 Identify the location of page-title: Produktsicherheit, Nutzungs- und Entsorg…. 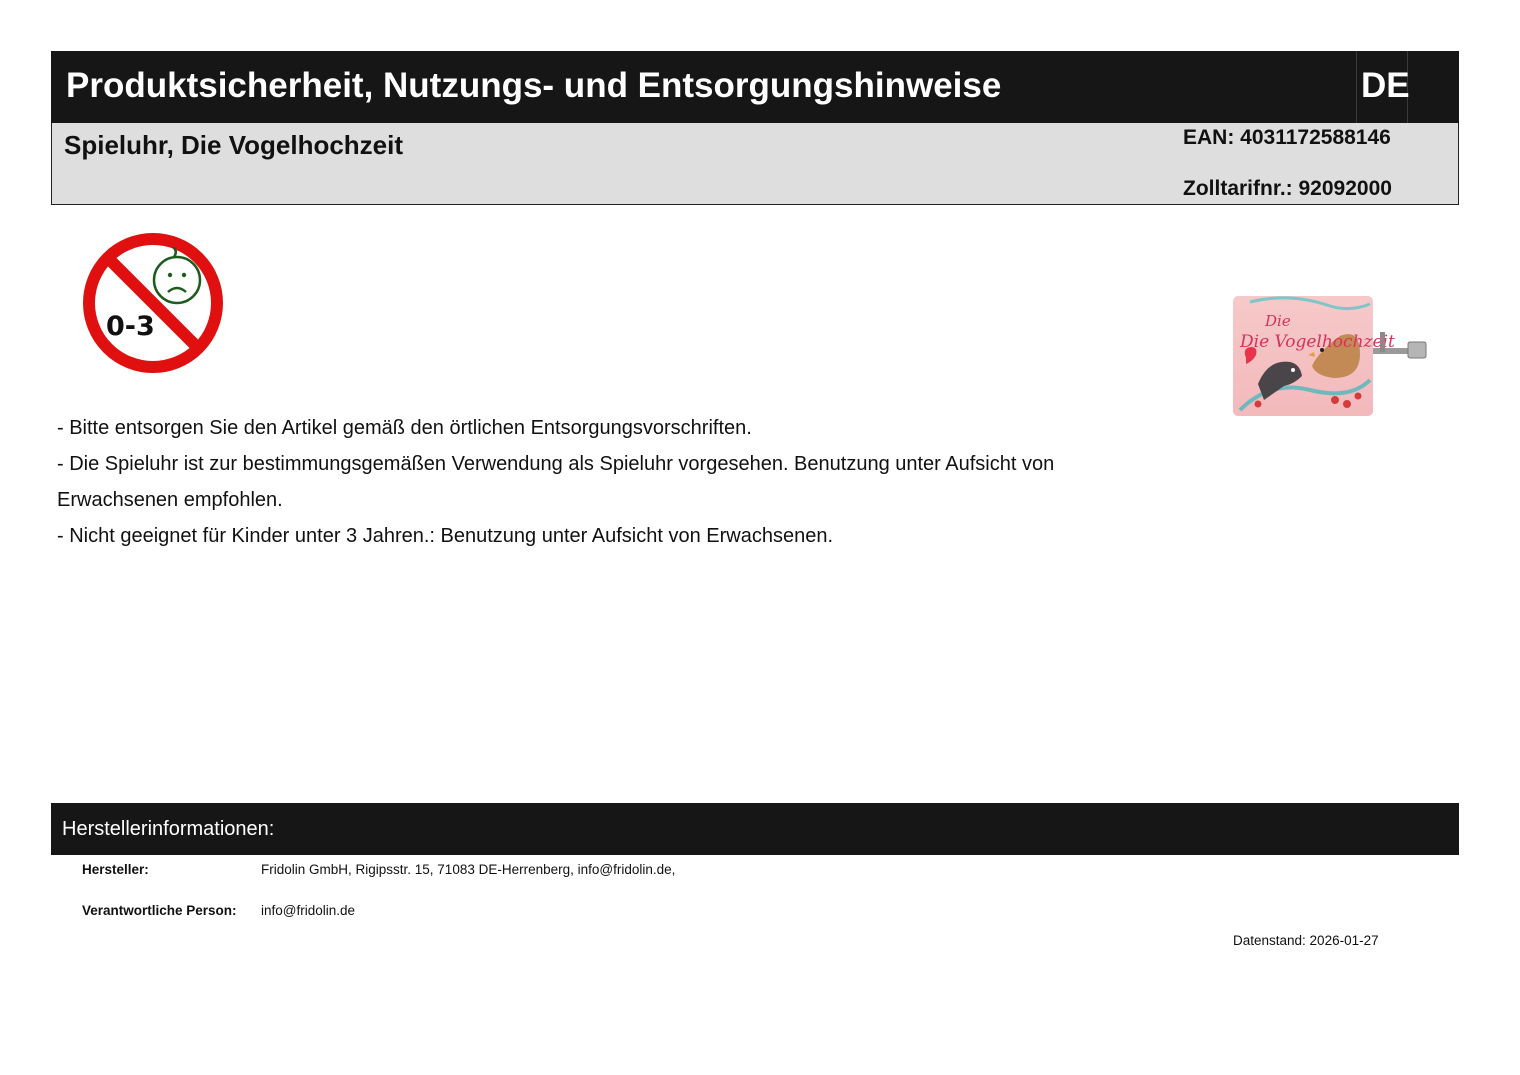
(534, 85).